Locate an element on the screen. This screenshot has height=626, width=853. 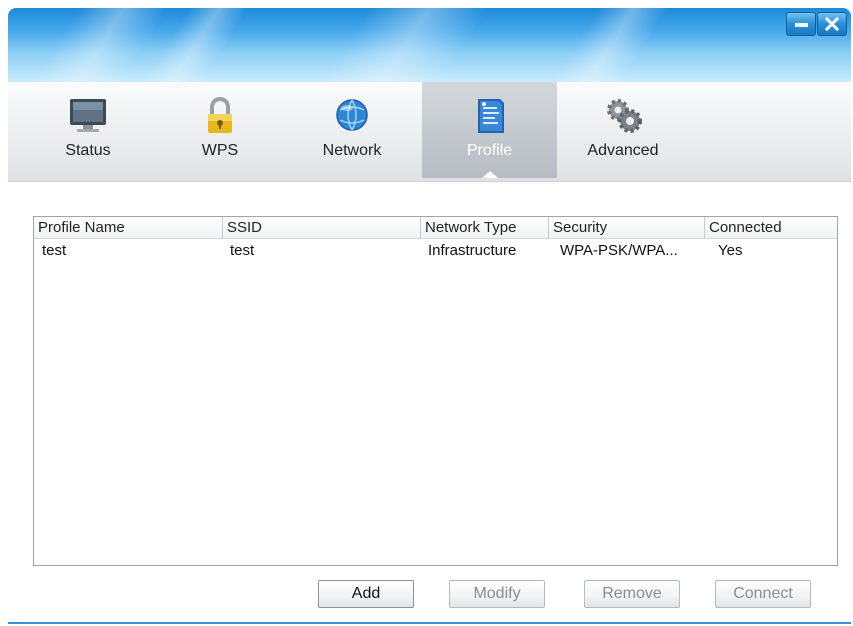
column-header-profile-name: Profile Name is located at coordinates (128, 228).